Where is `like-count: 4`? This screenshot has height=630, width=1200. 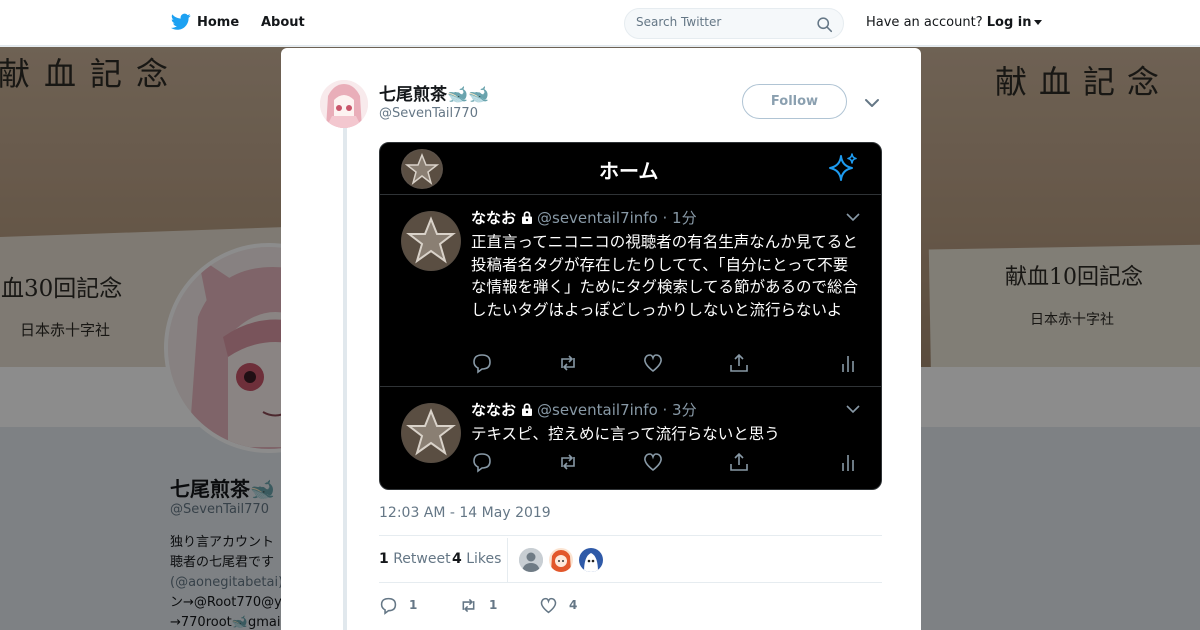
like-count: 4 is located at coordinates (573, 605).